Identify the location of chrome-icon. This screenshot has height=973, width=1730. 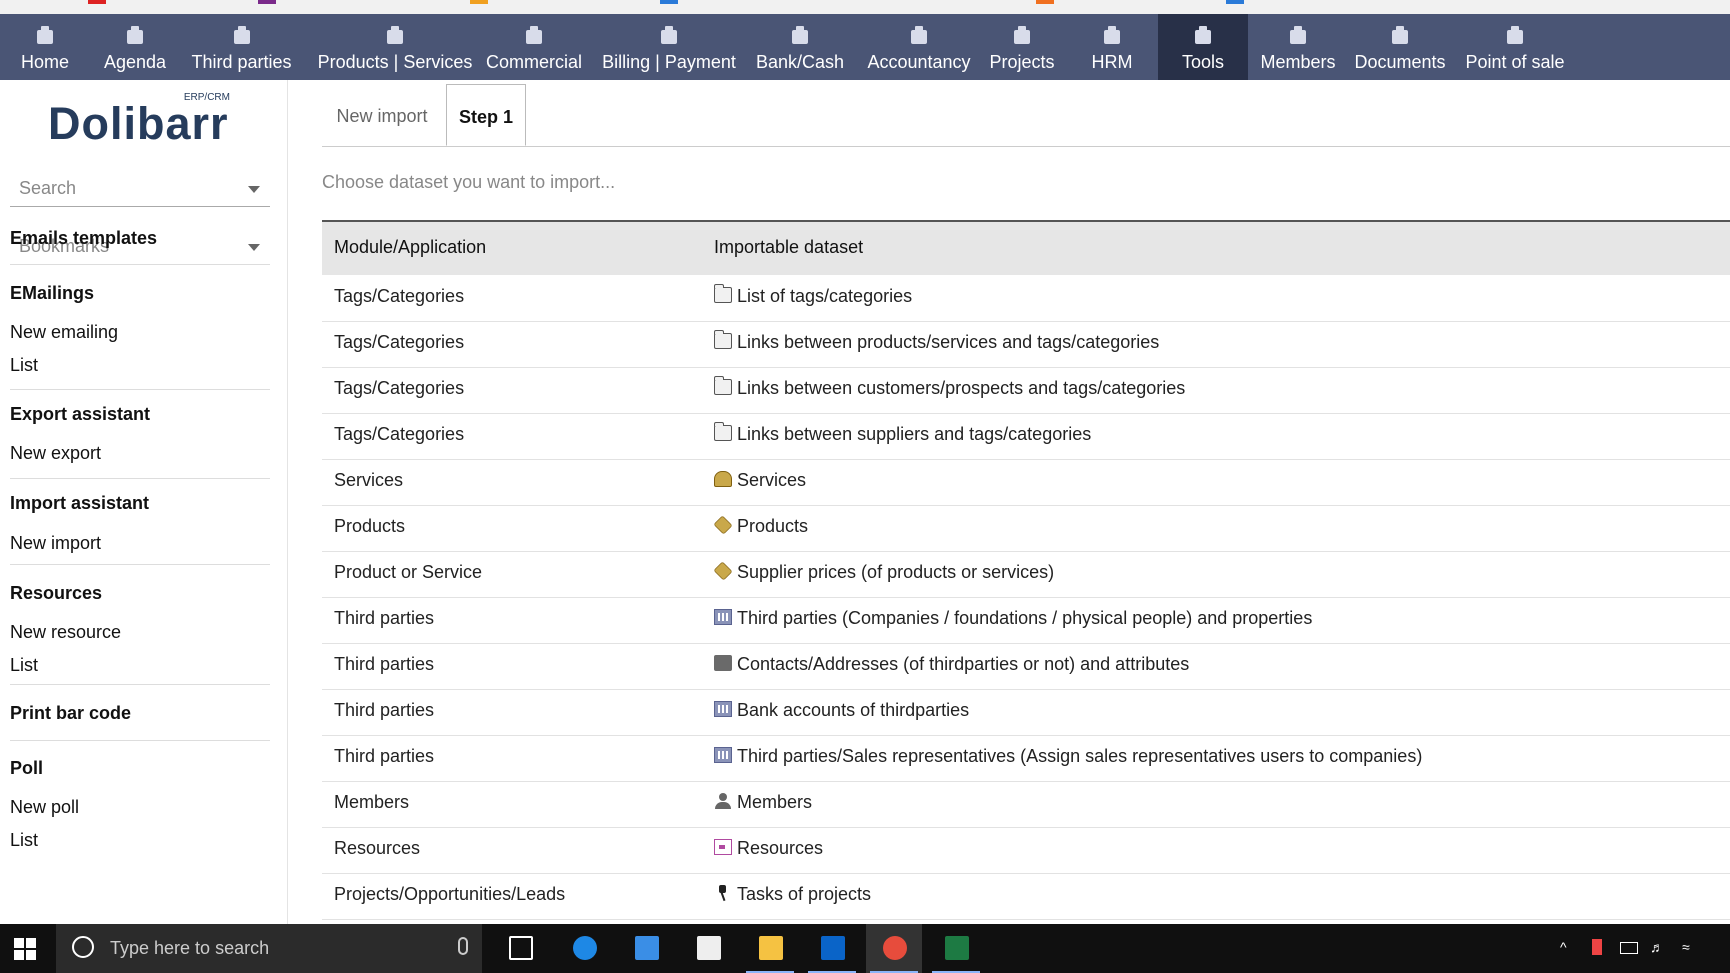
(894, 948).